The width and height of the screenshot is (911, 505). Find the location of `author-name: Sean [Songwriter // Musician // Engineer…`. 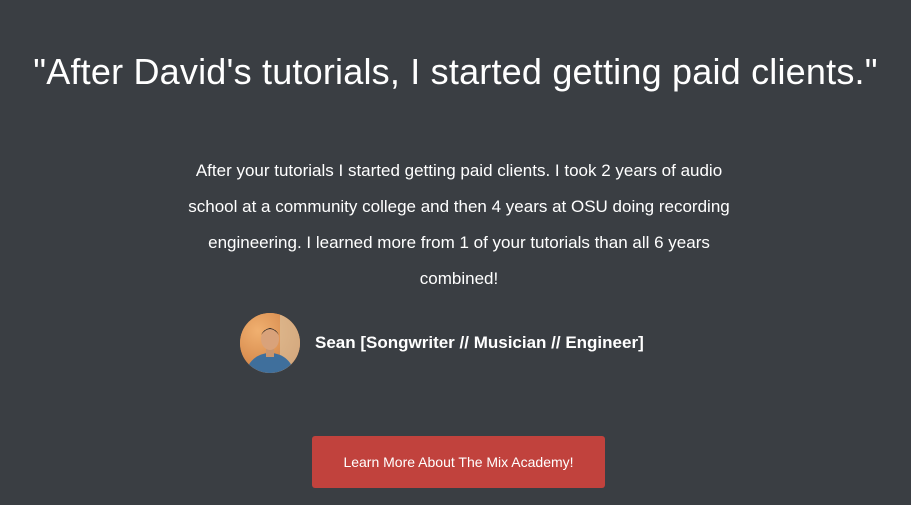

author-name: Sean [Songwriter // Musician // Engineer… is located at coordinates (479, 342).